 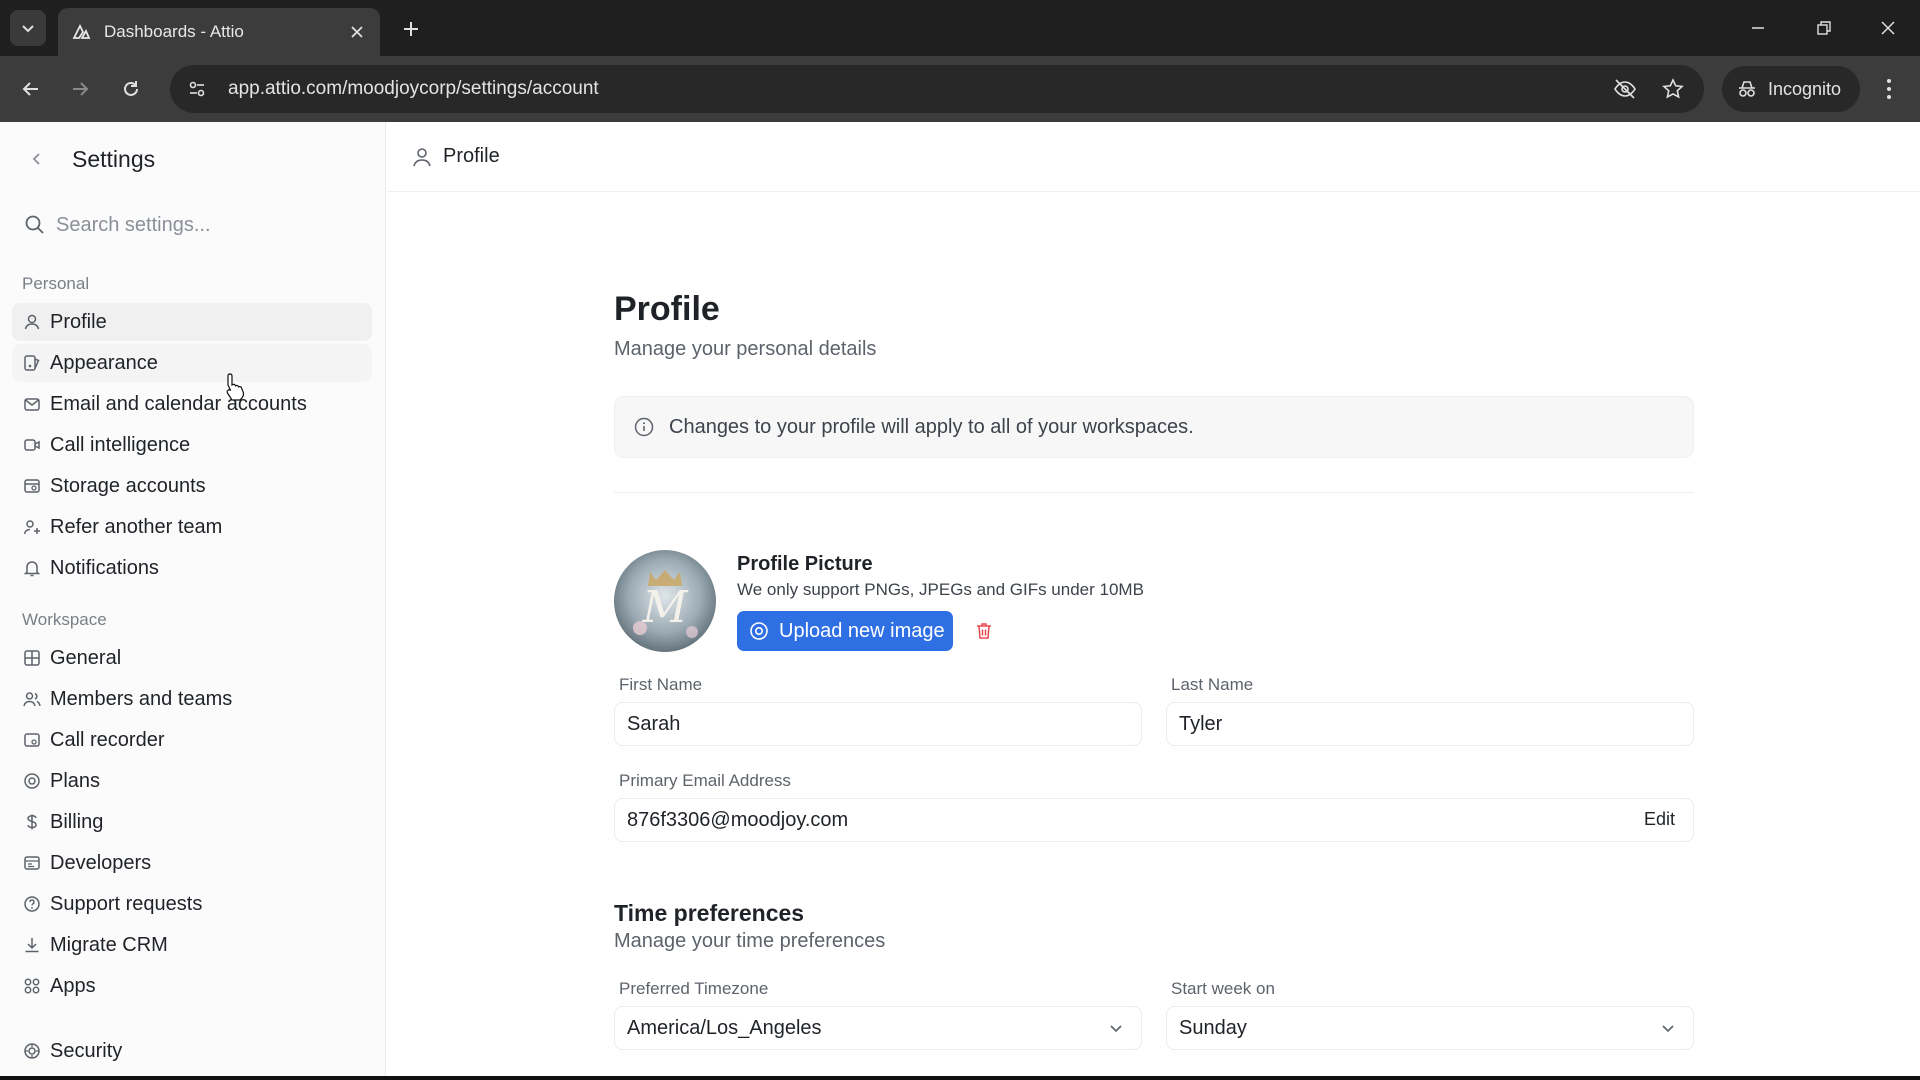 What do you see at coordinates (192, 986) in the screenshot?
I see `sidebar-item-apps: Apps` at bounding box center [192, 986].